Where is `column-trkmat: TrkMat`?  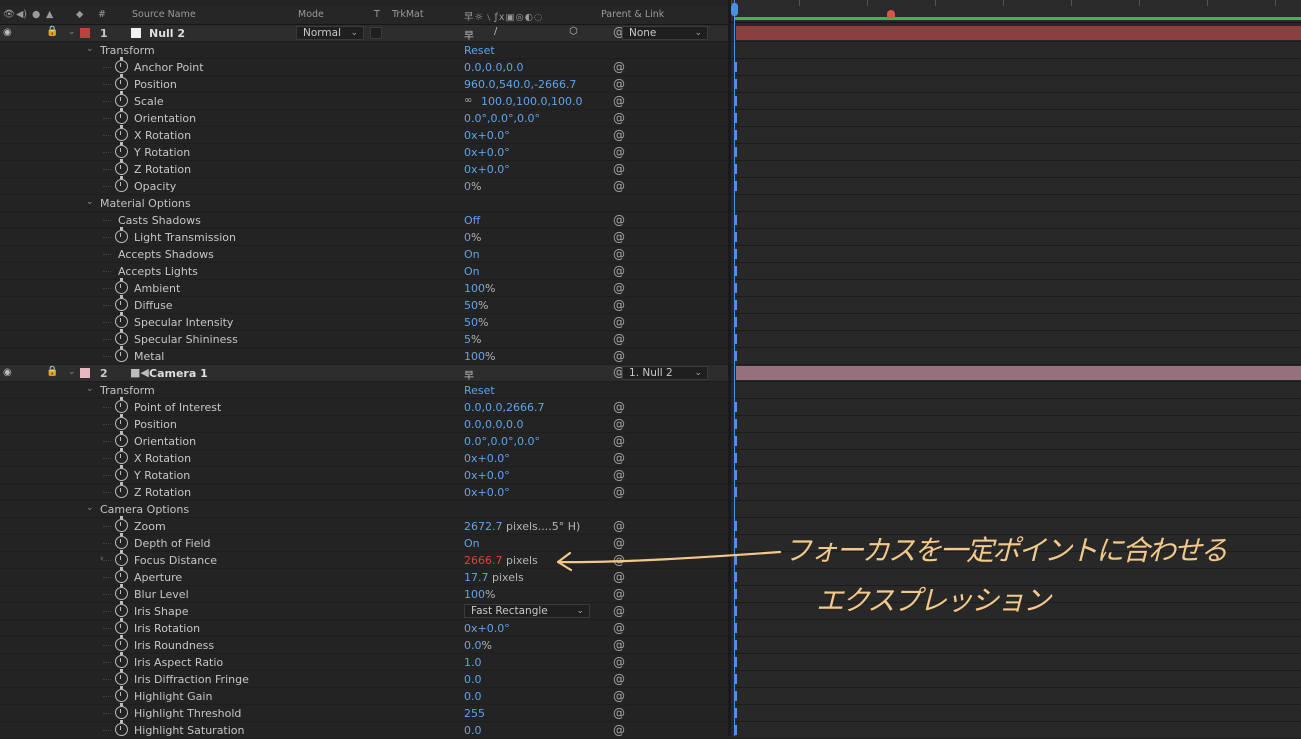 column-trkmat: TrkMat is located at coordinates (408, 14).